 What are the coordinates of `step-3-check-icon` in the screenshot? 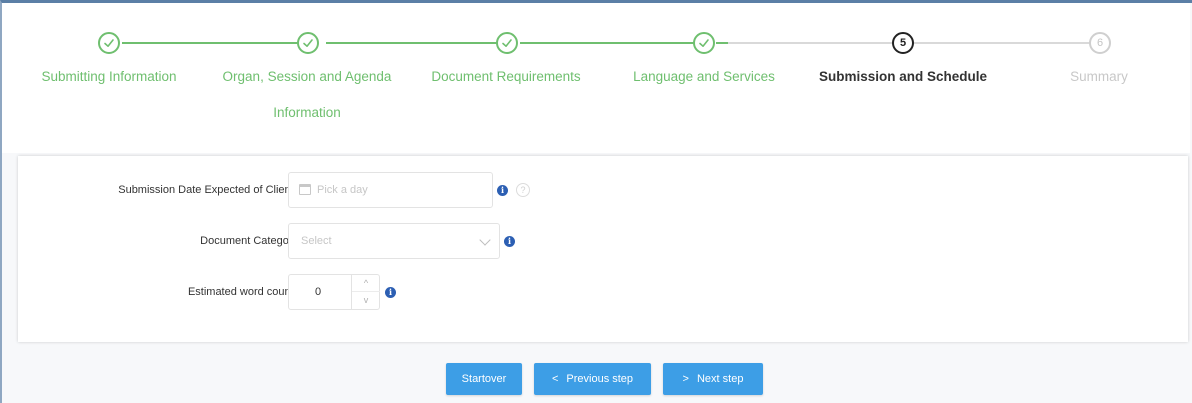 It's located at (507, 43).